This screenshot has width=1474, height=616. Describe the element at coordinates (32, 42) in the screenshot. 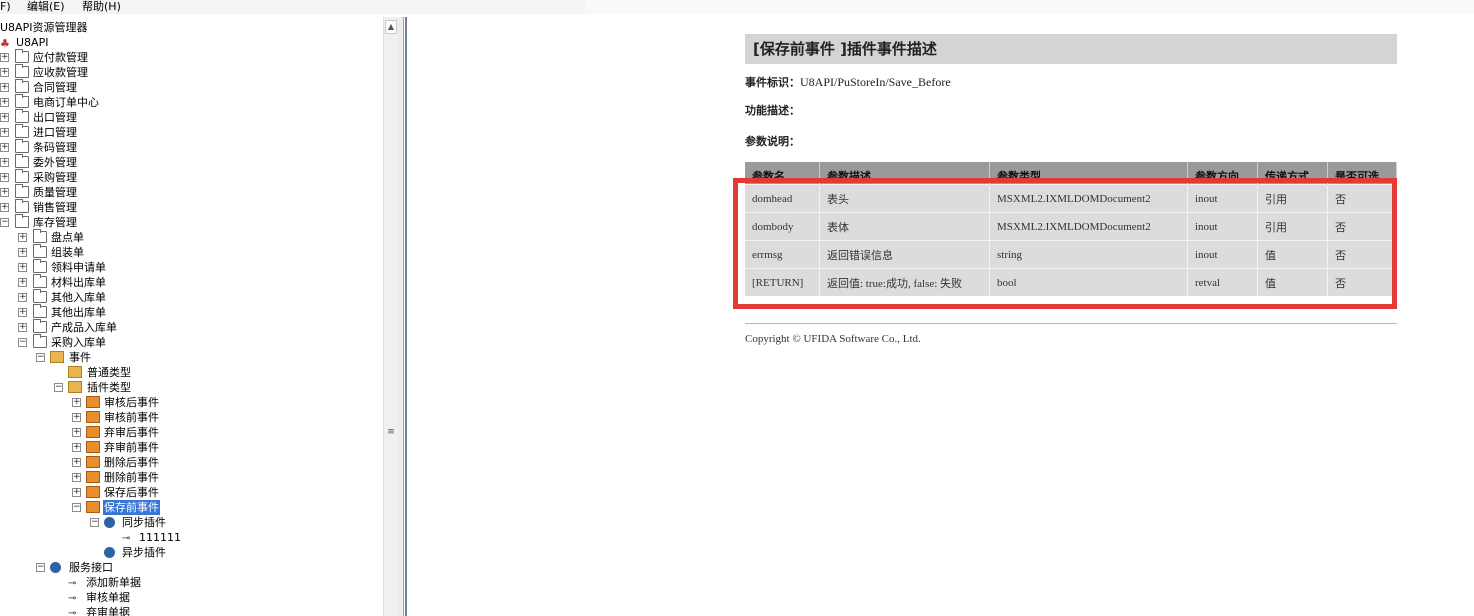

I see `tree-root-label: U8API` at that location.